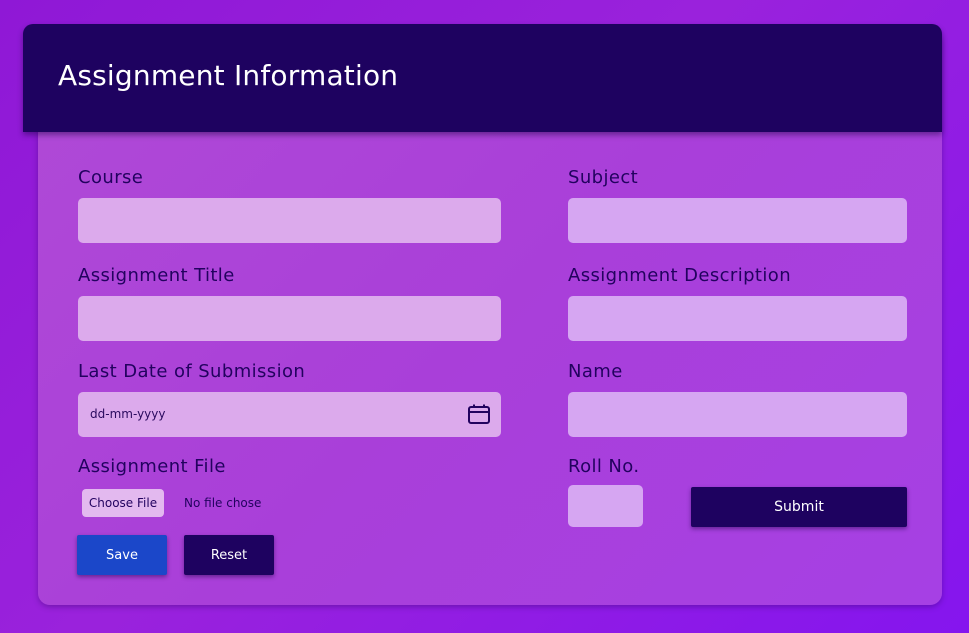 The height and width of the screenshot is (633, 969). What do you see at coordinates (123, 503) in the screenshot?
I see `choose-file-button: Choose File` at bounding box center [123, 503].